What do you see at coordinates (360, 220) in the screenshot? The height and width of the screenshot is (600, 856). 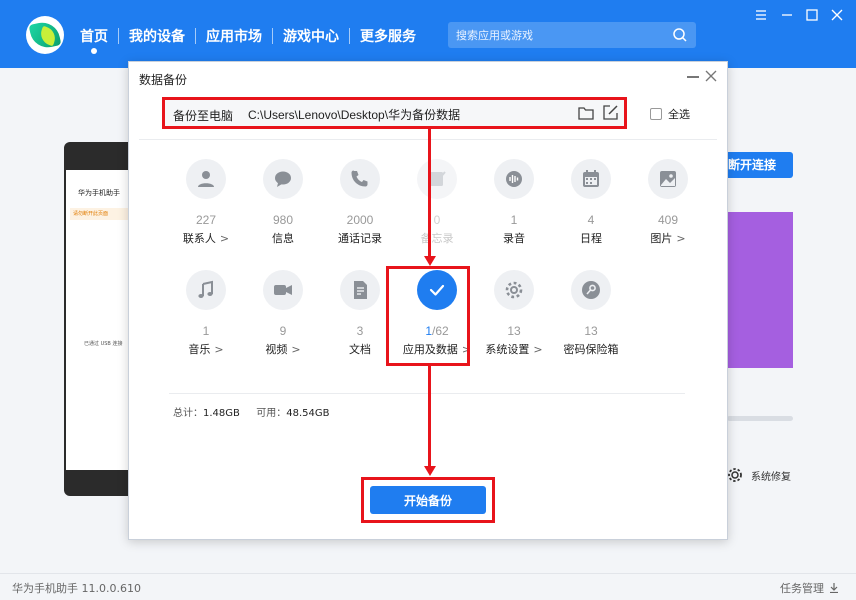 I see `category-count: 2000` at bounding box center [360, 220].